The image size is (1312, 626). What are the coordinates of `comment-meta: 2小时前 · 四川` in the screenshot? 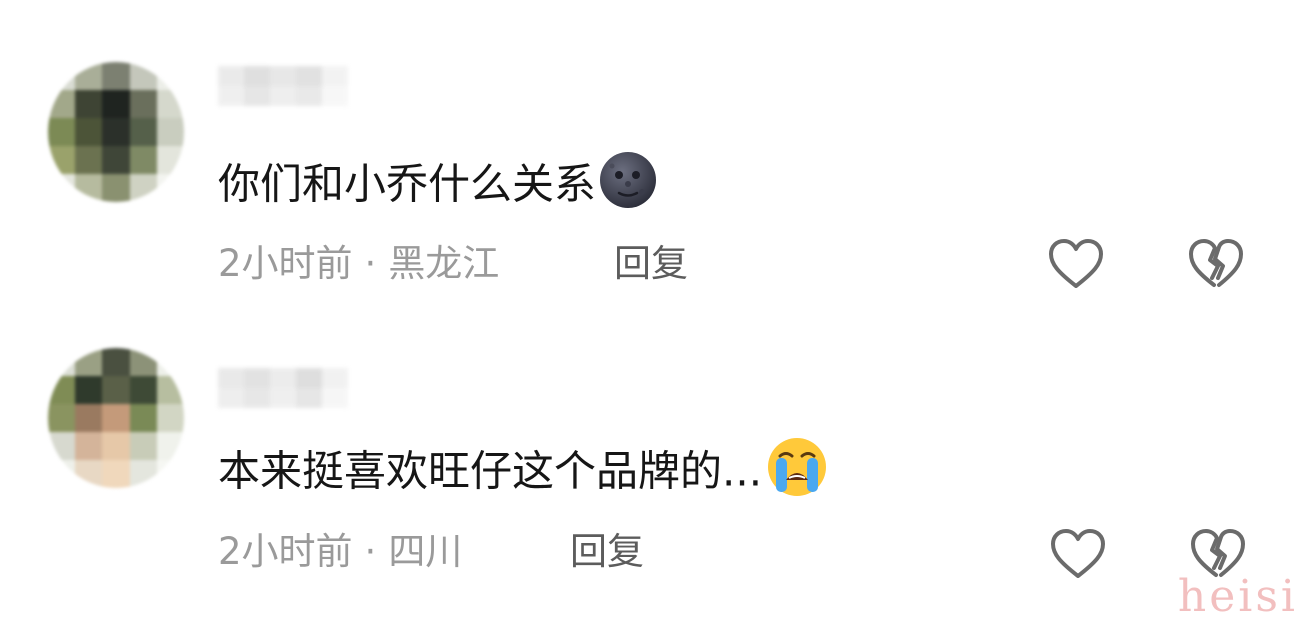 It's located at (340, 552).